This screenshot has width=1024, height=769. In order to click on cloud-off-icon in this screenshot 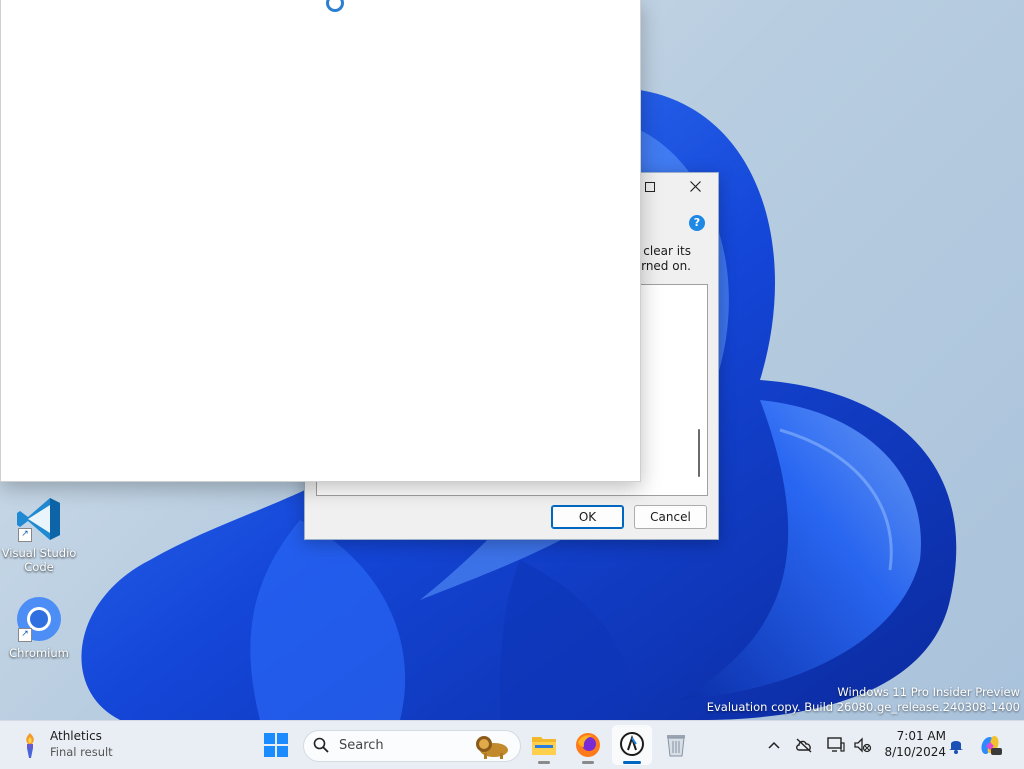, I will do `click(804, 745)`.